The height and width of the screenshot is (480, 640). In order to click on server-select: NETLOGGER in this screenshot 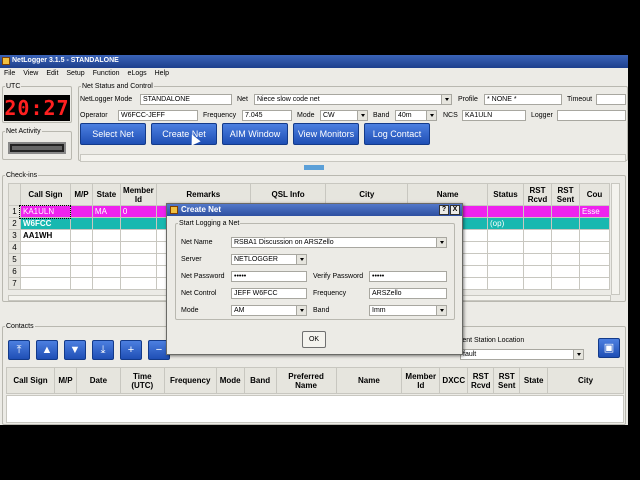, I will do `click(269, 259)`.